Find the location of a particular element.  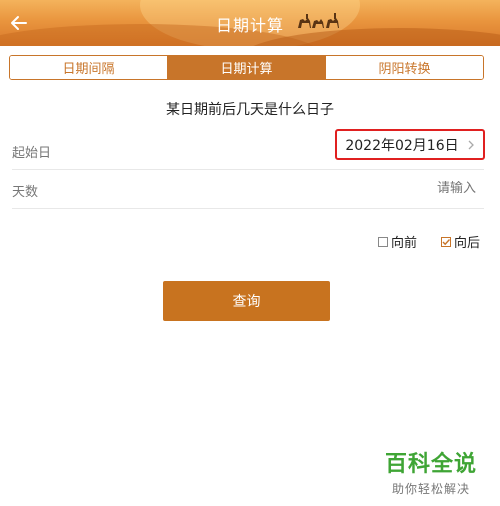

checkmark-icon is located at coordinates (446, 241).